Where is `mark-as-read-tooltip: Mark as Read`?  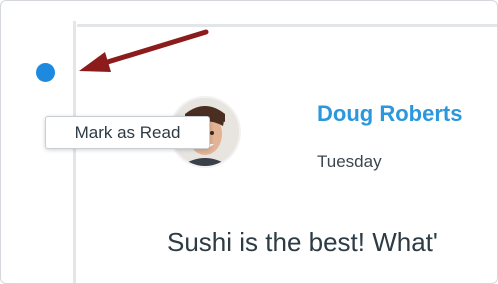 mark-as-read-tooltip: Mark as Read is located at coordinates (127, 132).